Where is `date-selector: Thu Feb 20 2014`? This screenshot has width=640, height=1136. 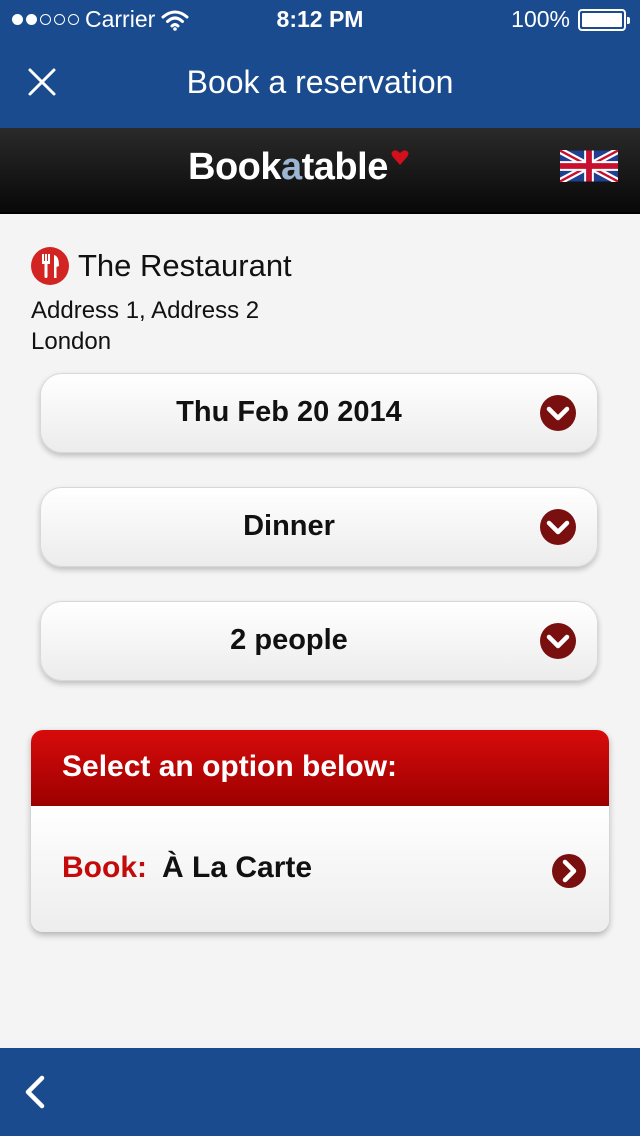 date-selector: Thu Feb 20 2014 is located at coordinates (319, 413).